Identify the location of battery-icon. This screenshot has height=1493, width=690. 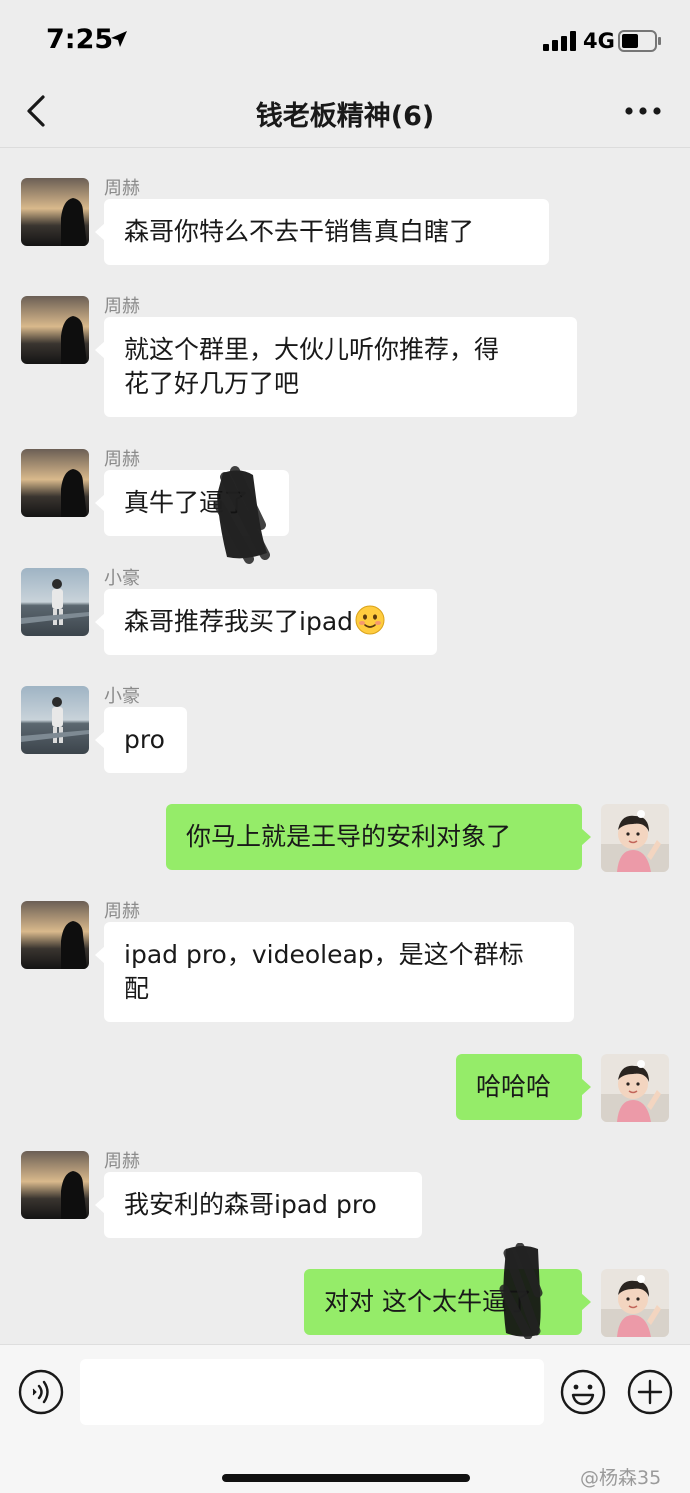
(639, 41).